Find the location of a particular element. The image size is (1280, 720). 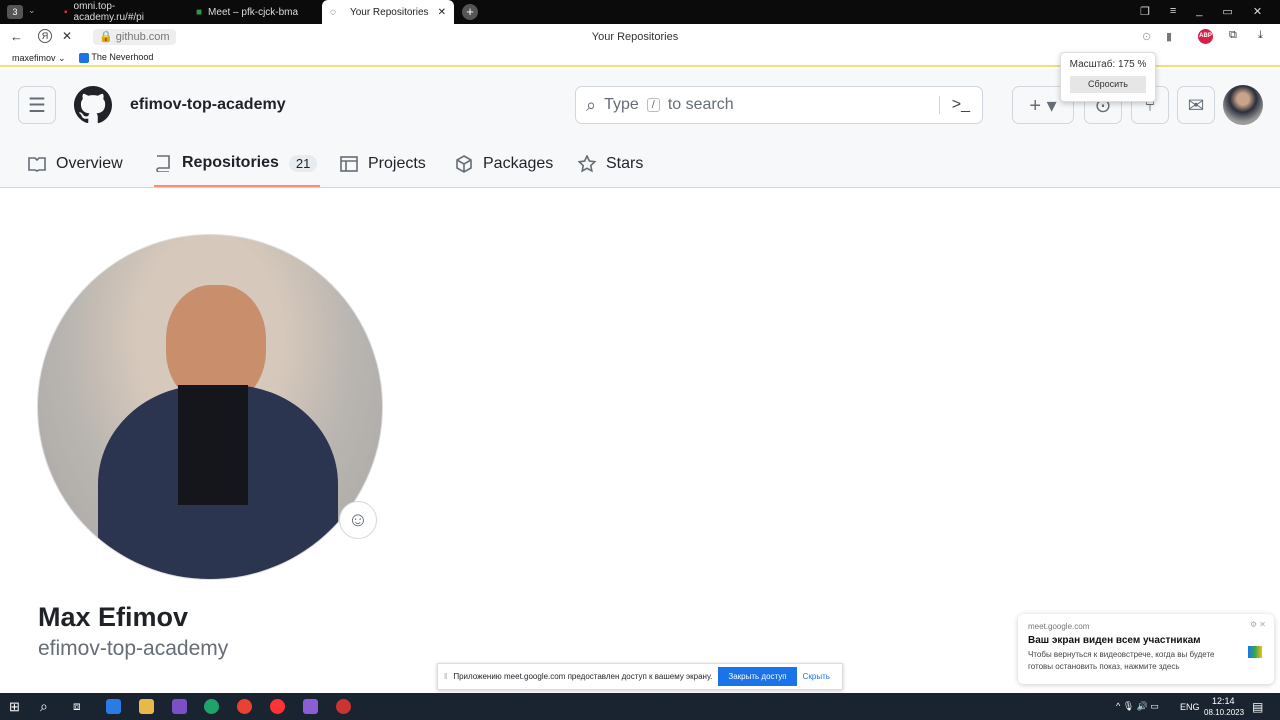

tab-stars: Stars is located at coordinates (610, 164).